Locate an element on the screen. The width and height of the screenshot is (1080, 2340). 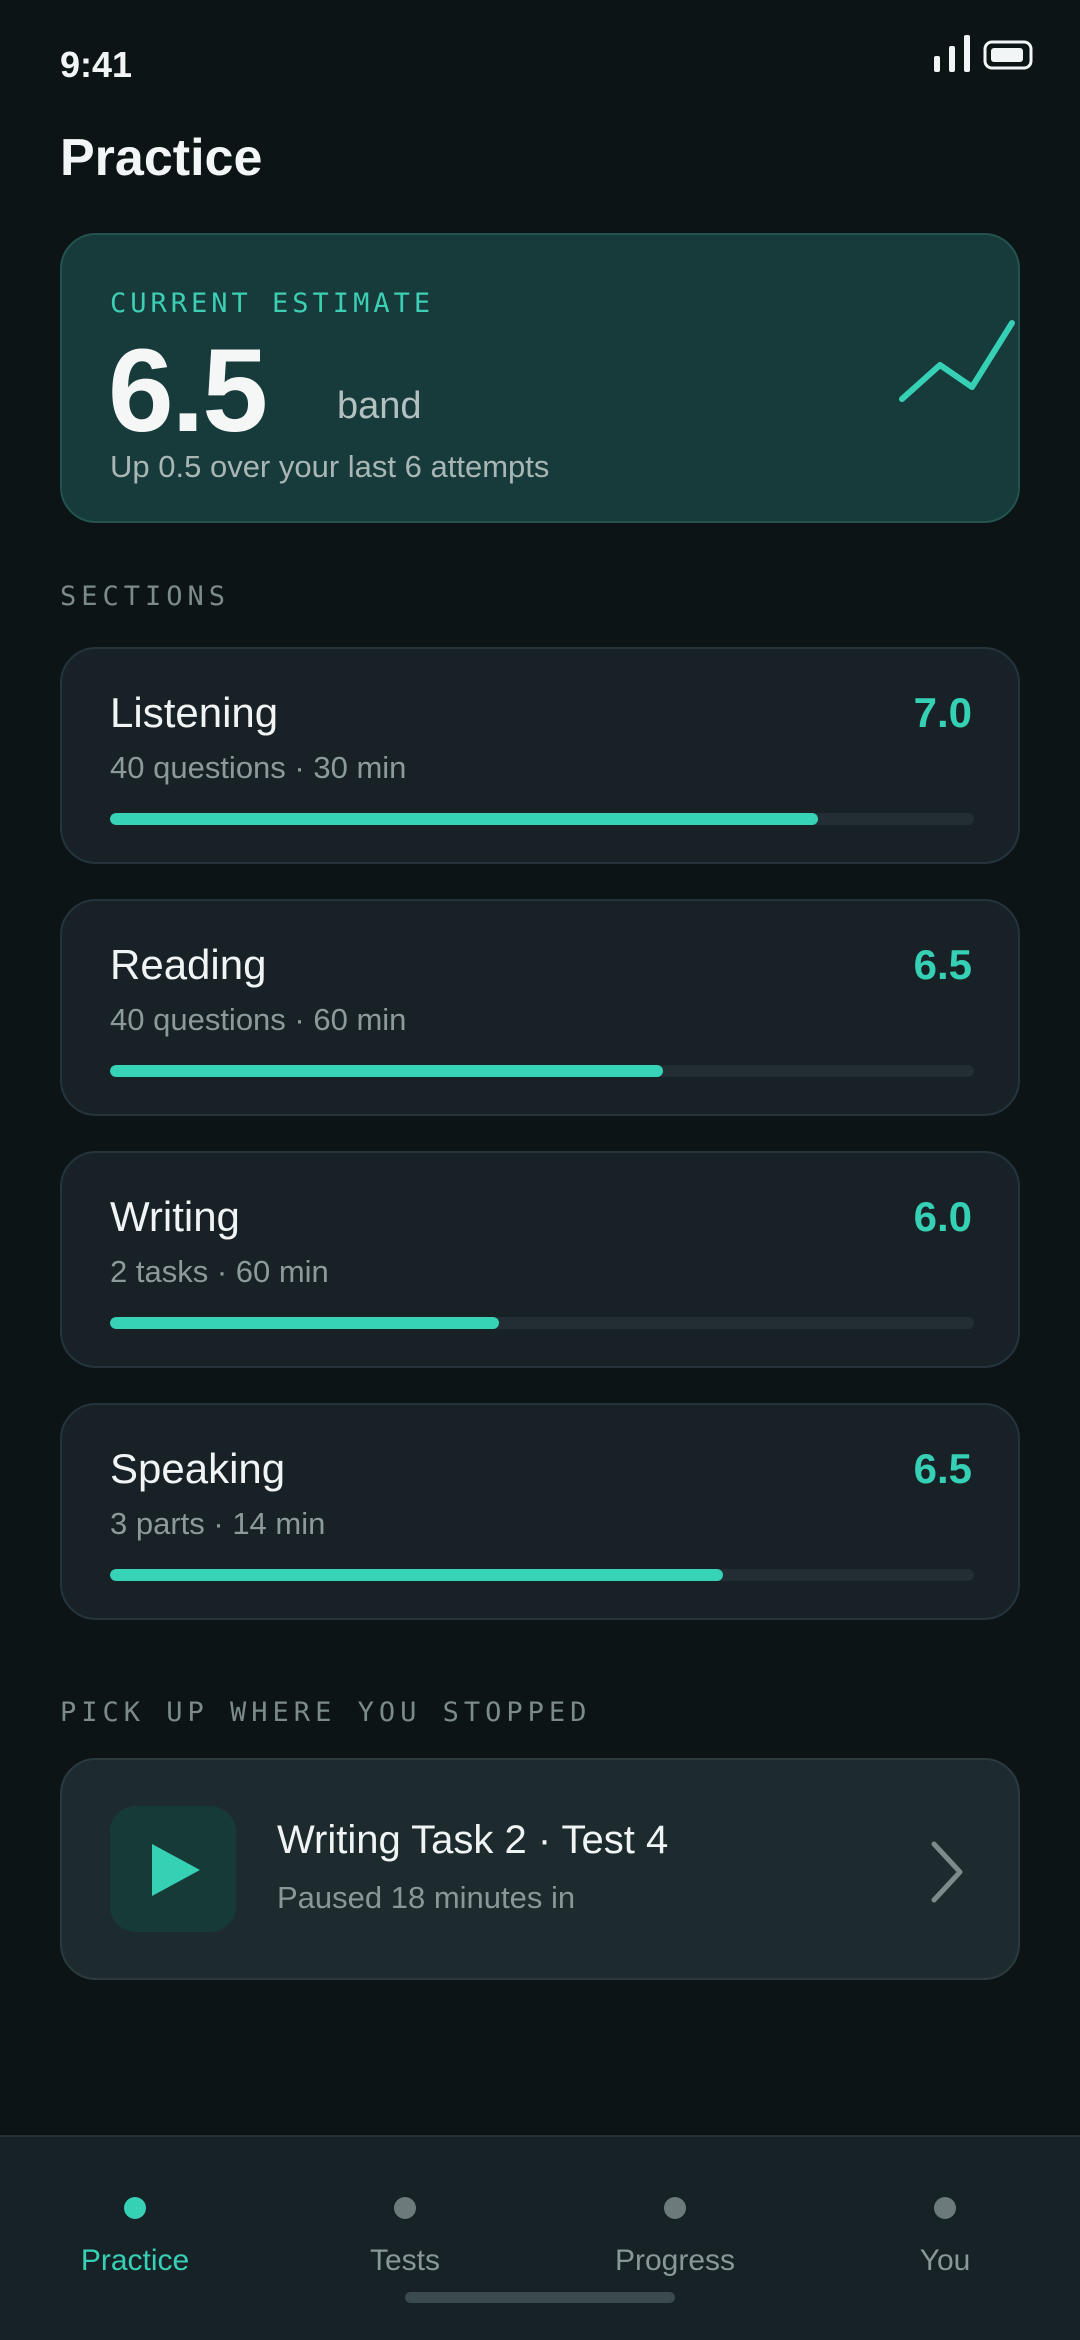
sections-heading: SECTIONS is located at coordinates (145, 596).